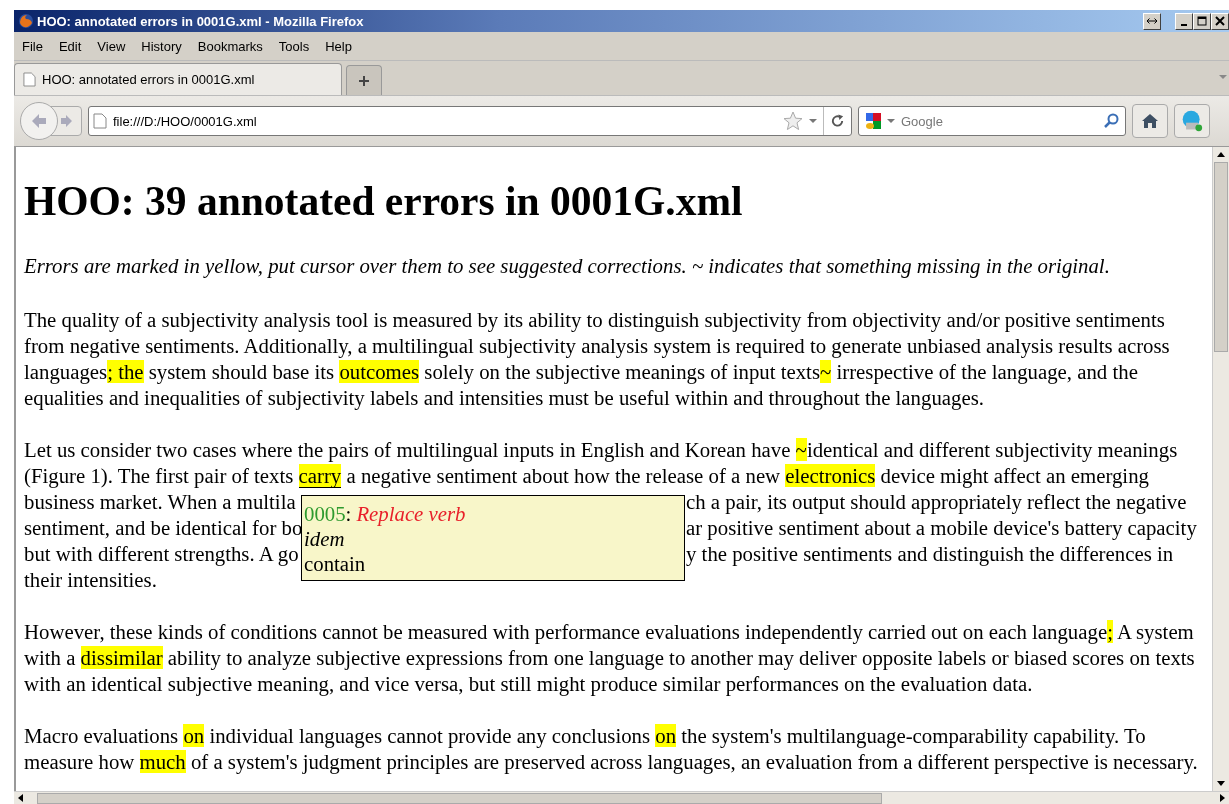  What do you see at coordinates (125, 371) in the screenshot?
I see `error-highlight: ; the` at bounding box center [125, 371].